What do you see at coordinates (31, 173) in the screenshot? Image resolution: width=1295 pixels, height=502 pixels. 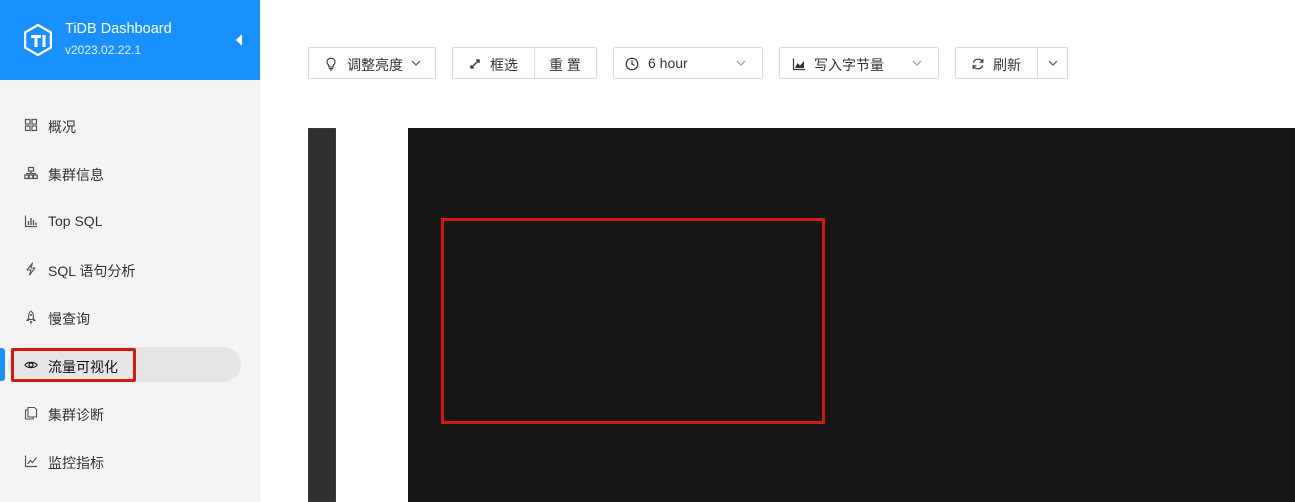 I see `cluster-icon` at bounding box center [31, 173].